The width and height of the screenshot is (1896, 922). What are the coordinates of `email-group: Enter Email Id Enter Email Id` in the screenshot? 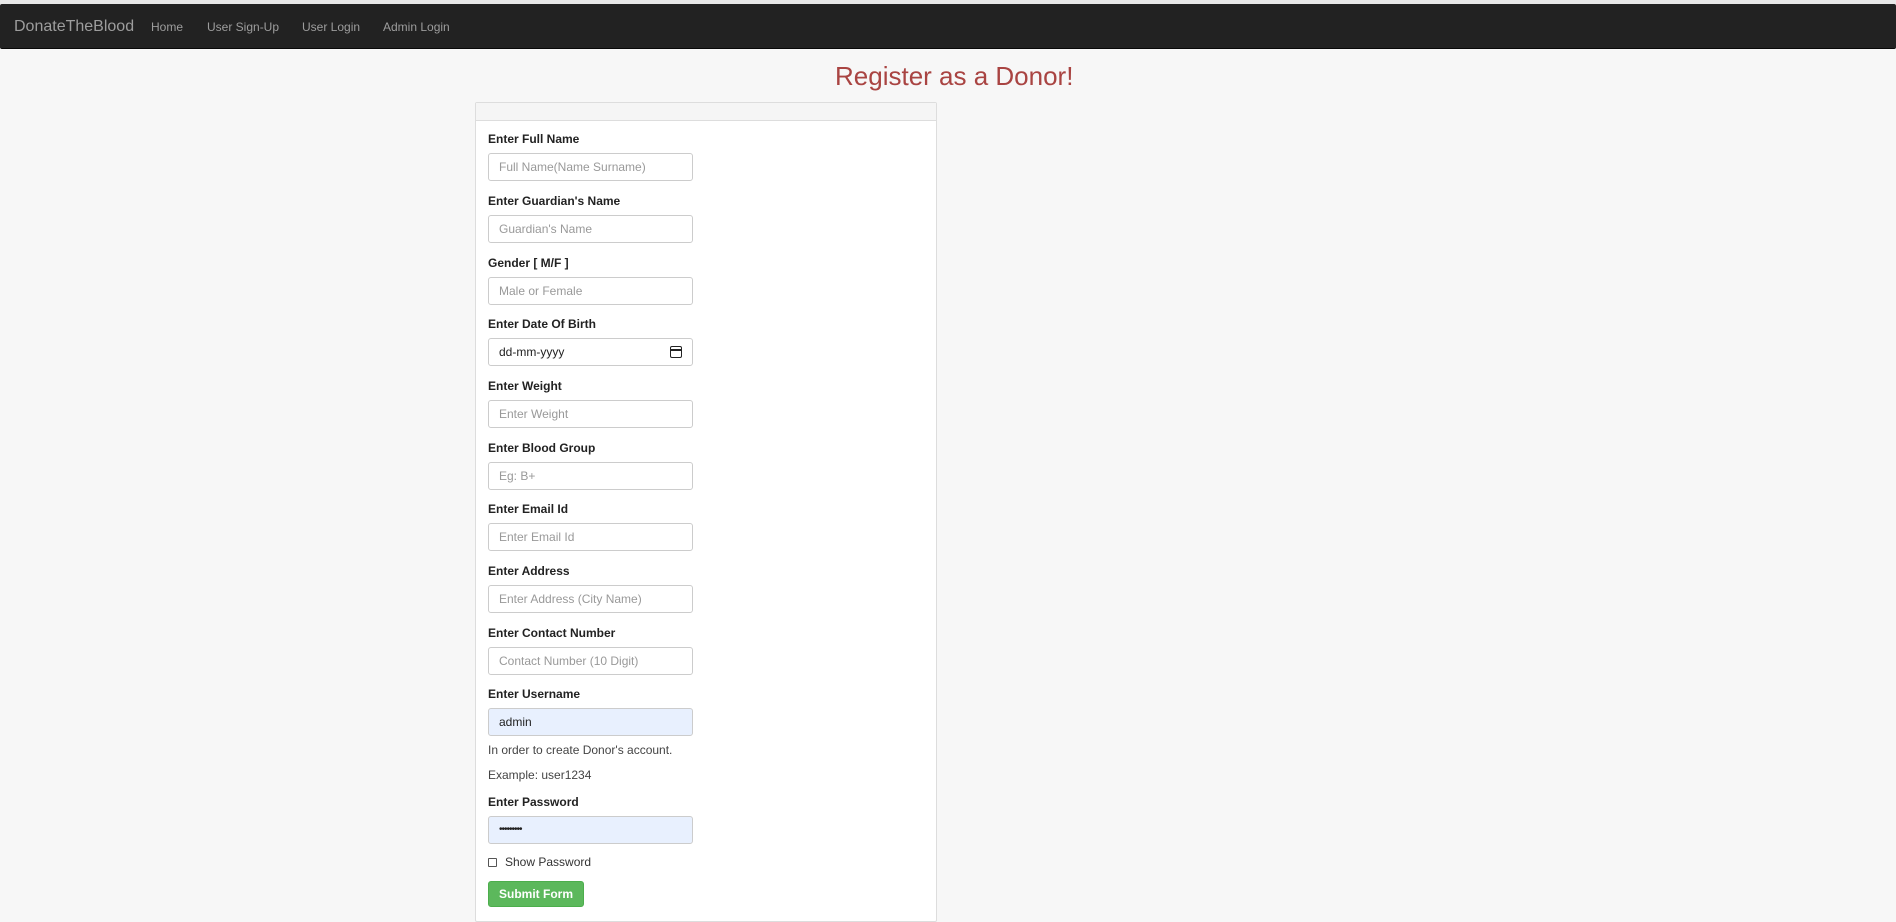 It's located at (590, 526).